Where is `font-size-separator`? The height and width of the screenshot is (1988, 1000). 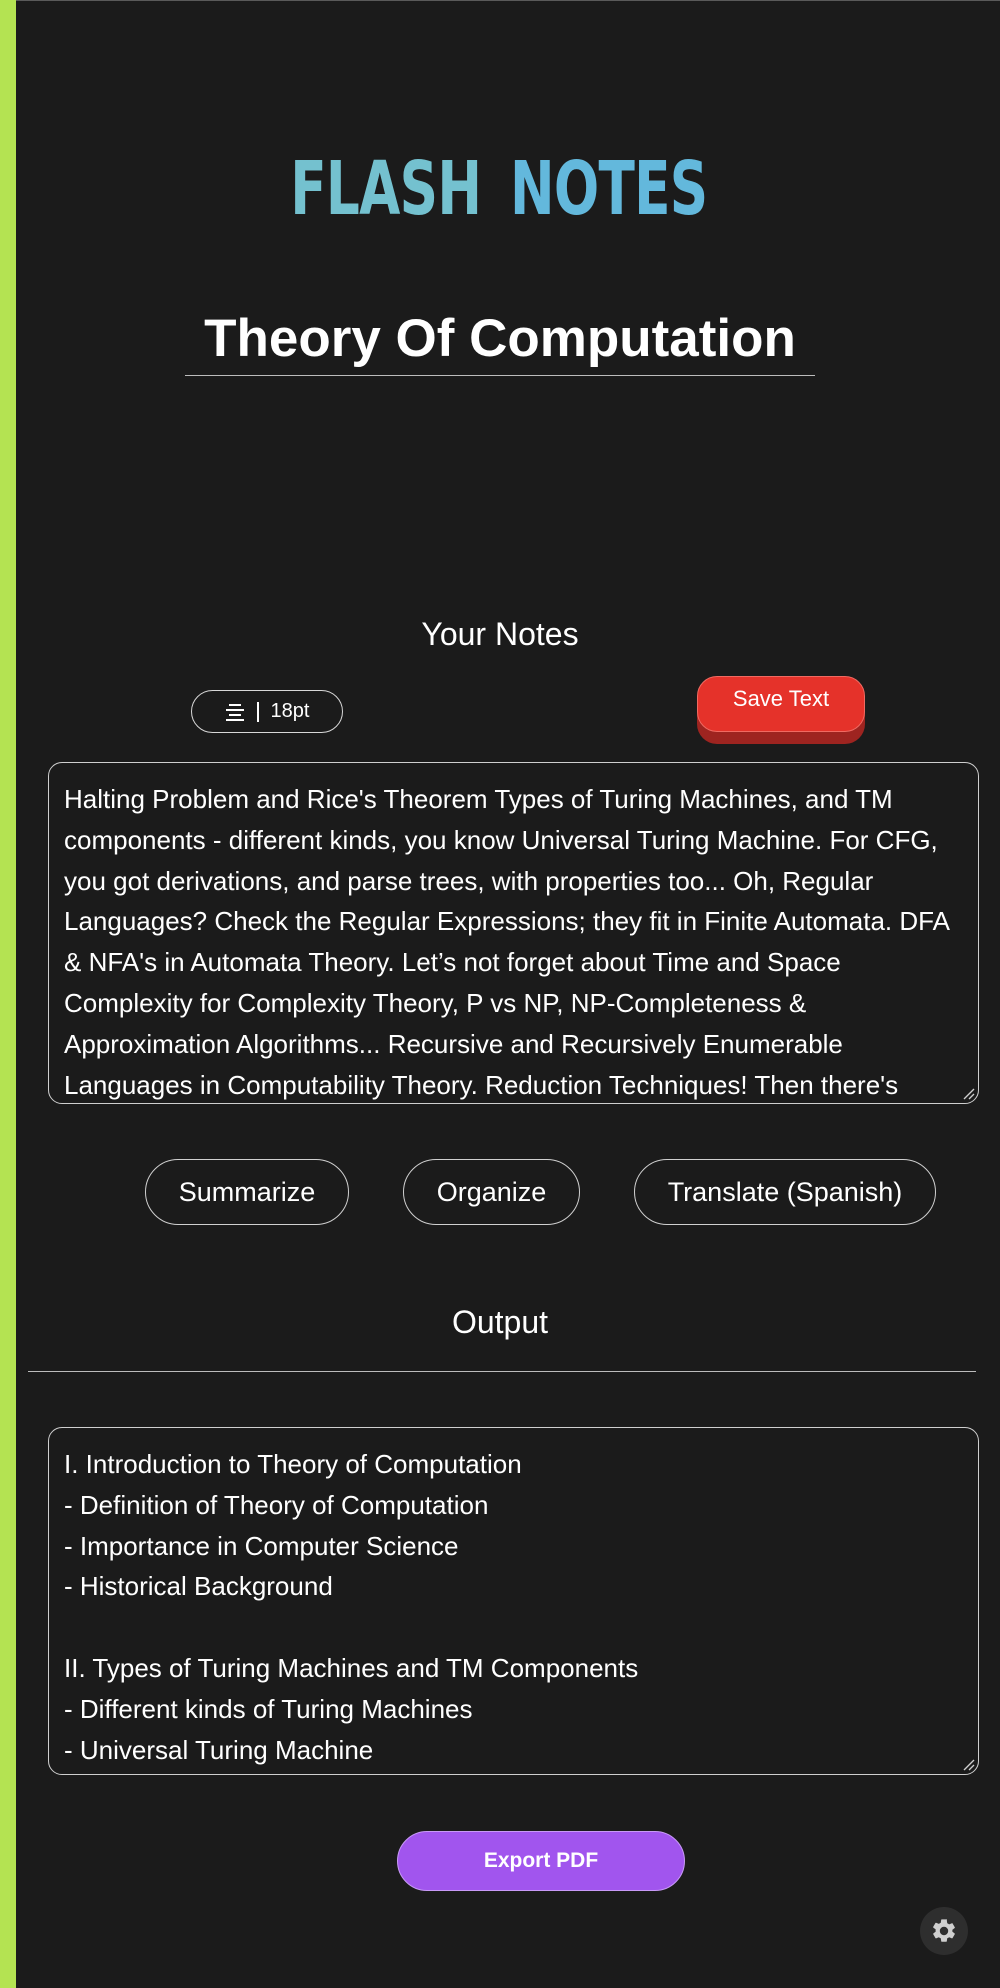 font-size-separator is located at coordinates (257, 711).